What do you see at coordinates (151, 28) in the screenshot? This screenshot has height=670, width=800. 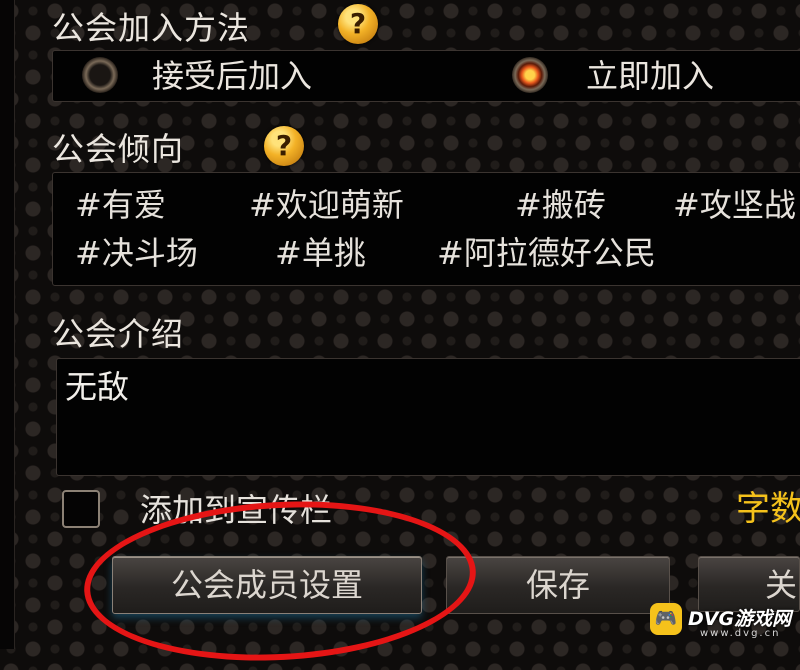 I see `join-method-label: 公会加入方法` at bounding box center [151, 28].